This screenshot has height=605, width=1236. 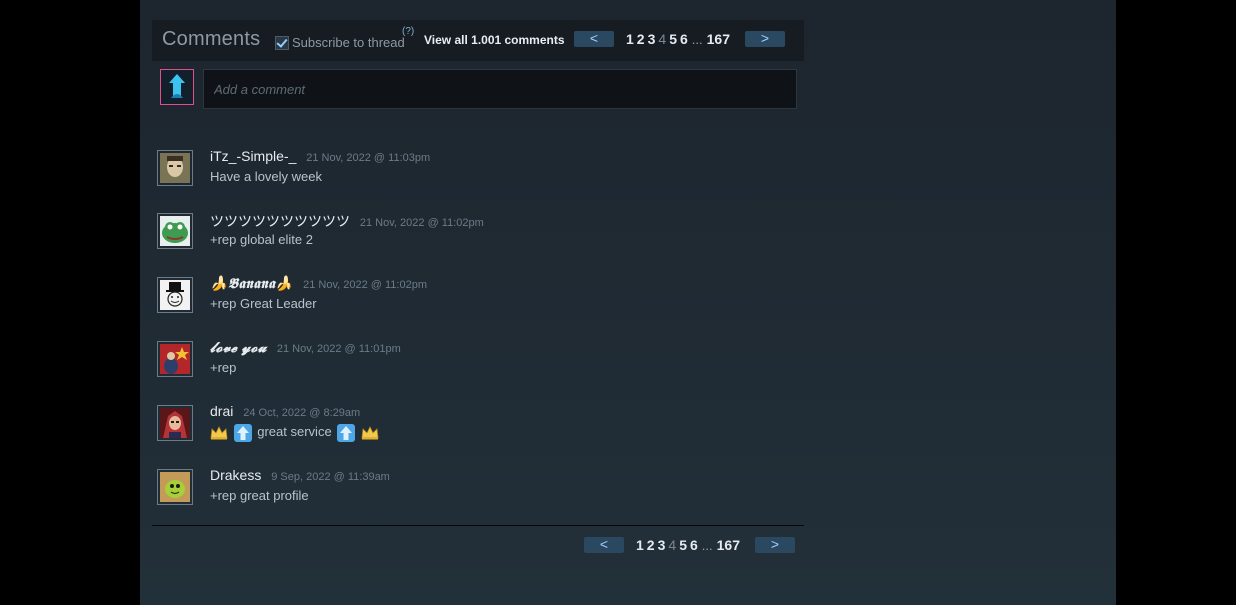 I want to click on subscribe-label: Subscribe to thread, so click(x=348, y=42).